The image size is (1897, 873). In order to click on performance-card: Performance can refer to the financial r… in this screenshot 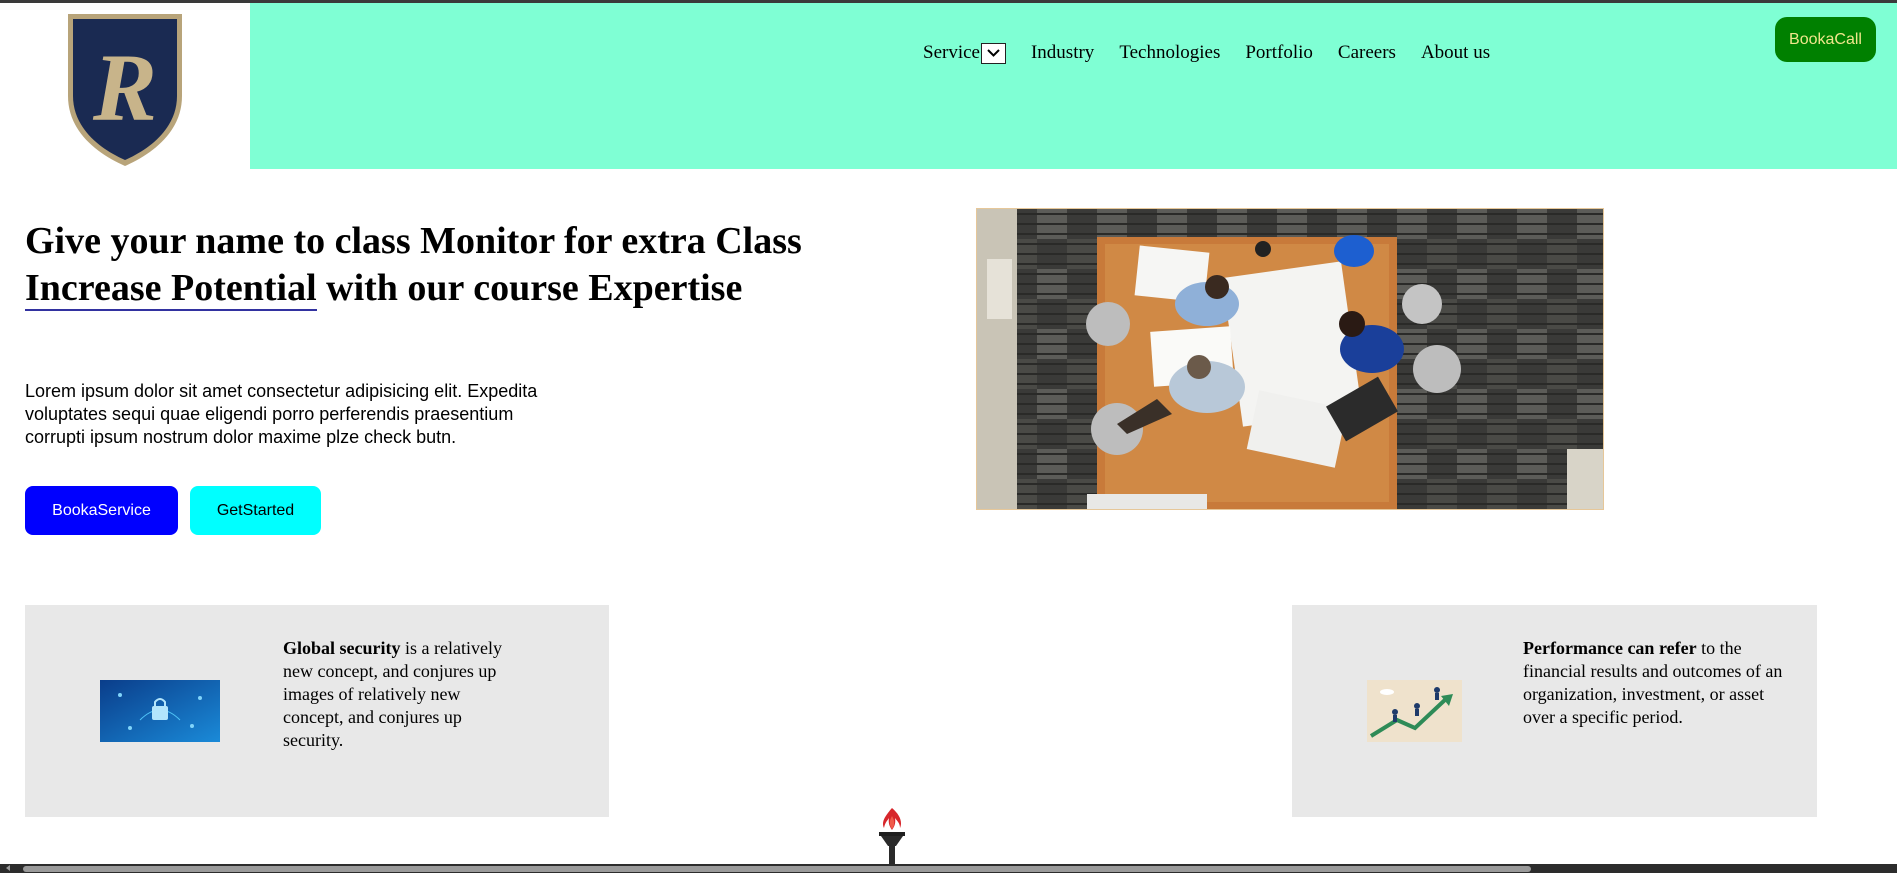, I will do `click(1554, 711)`.